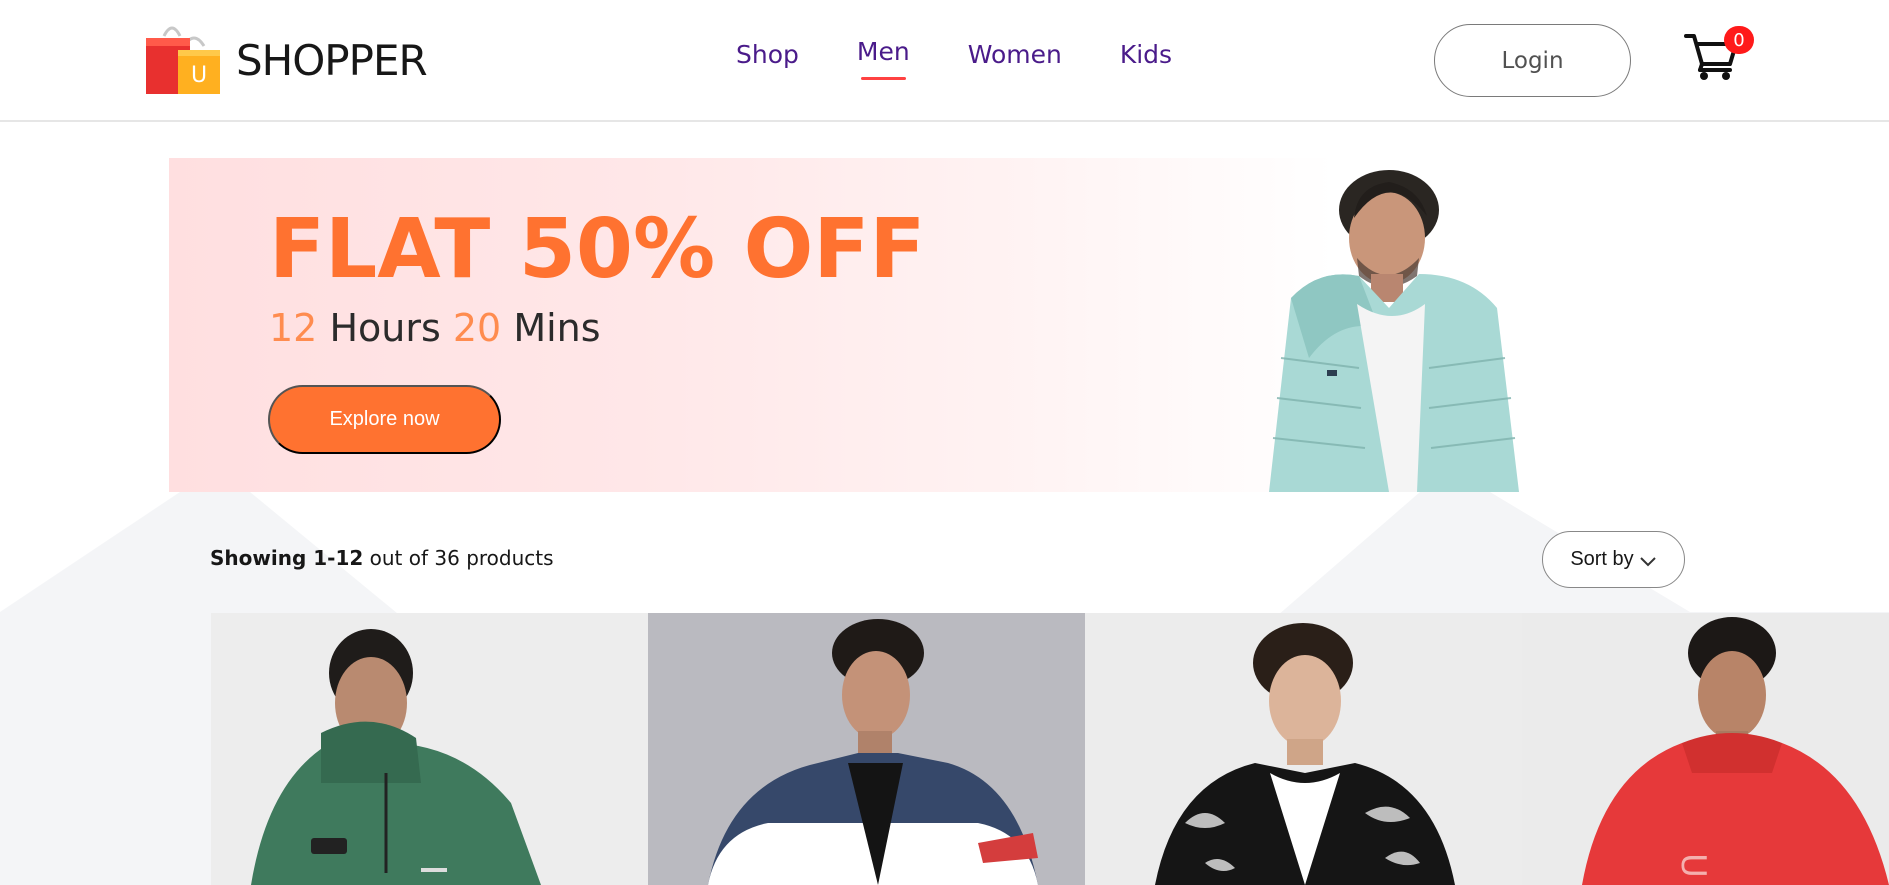  Describe the element at coordinates (557, 328) in the screenshot. I see `timer-mins-label: Mins` at that location.